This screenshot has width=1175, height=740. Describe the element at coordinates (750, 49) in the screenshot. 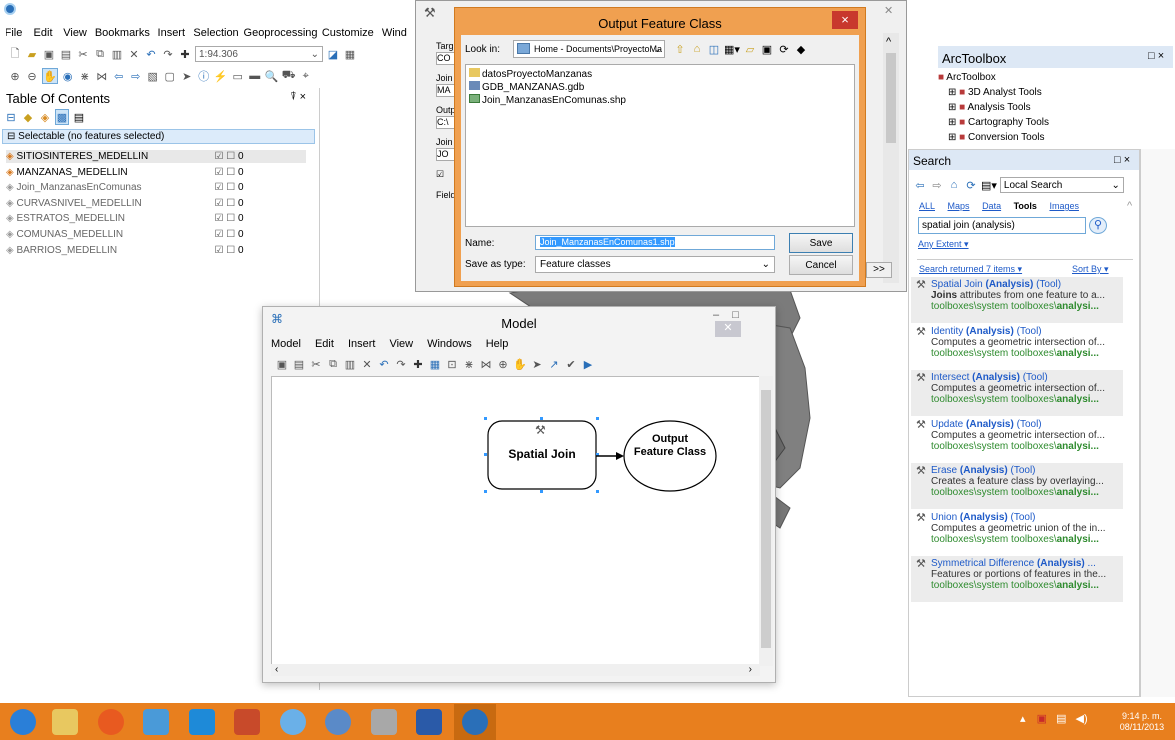

I see `new-folder-icon: ▱` at that location.